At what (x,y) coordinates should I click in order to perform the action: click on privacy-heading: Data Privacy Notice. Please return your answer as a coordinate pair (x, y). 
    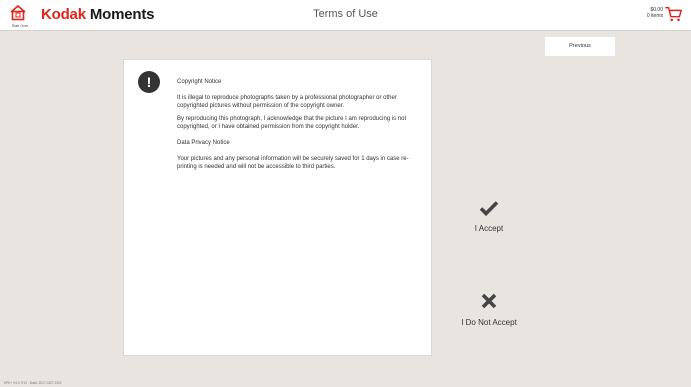
    Looking at the image, I should click on (203, 142).